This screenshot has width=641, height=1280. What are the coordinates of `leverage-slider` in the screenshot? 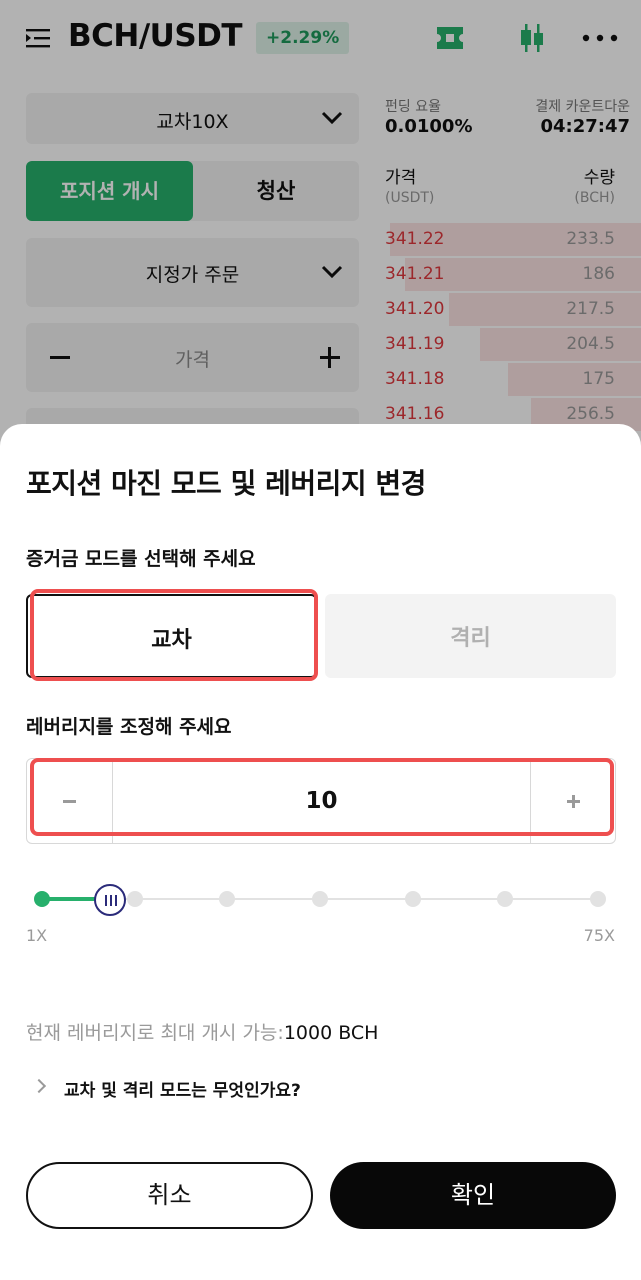 It's located at (321, 900).